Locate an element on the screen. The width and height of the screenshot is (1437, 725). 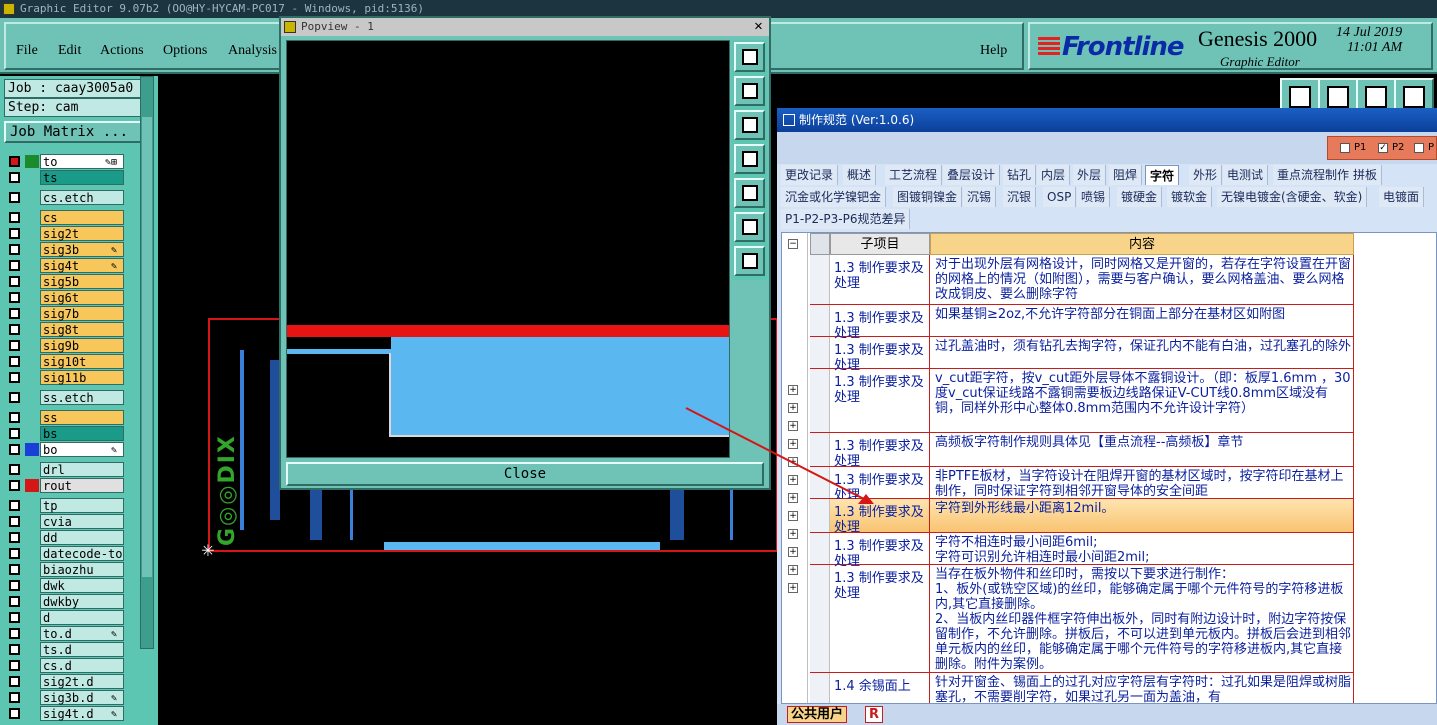
annotation-arrow is located at coordinates (779, 455).